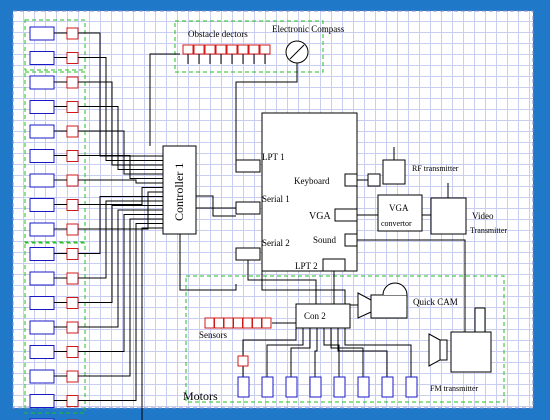 Image resolution: width=550 pixels, height=420 pixels. What do you see at coordinates (334, 265) in the screenshot?
I see `lpt2-port` at bounding box center [334, 265].